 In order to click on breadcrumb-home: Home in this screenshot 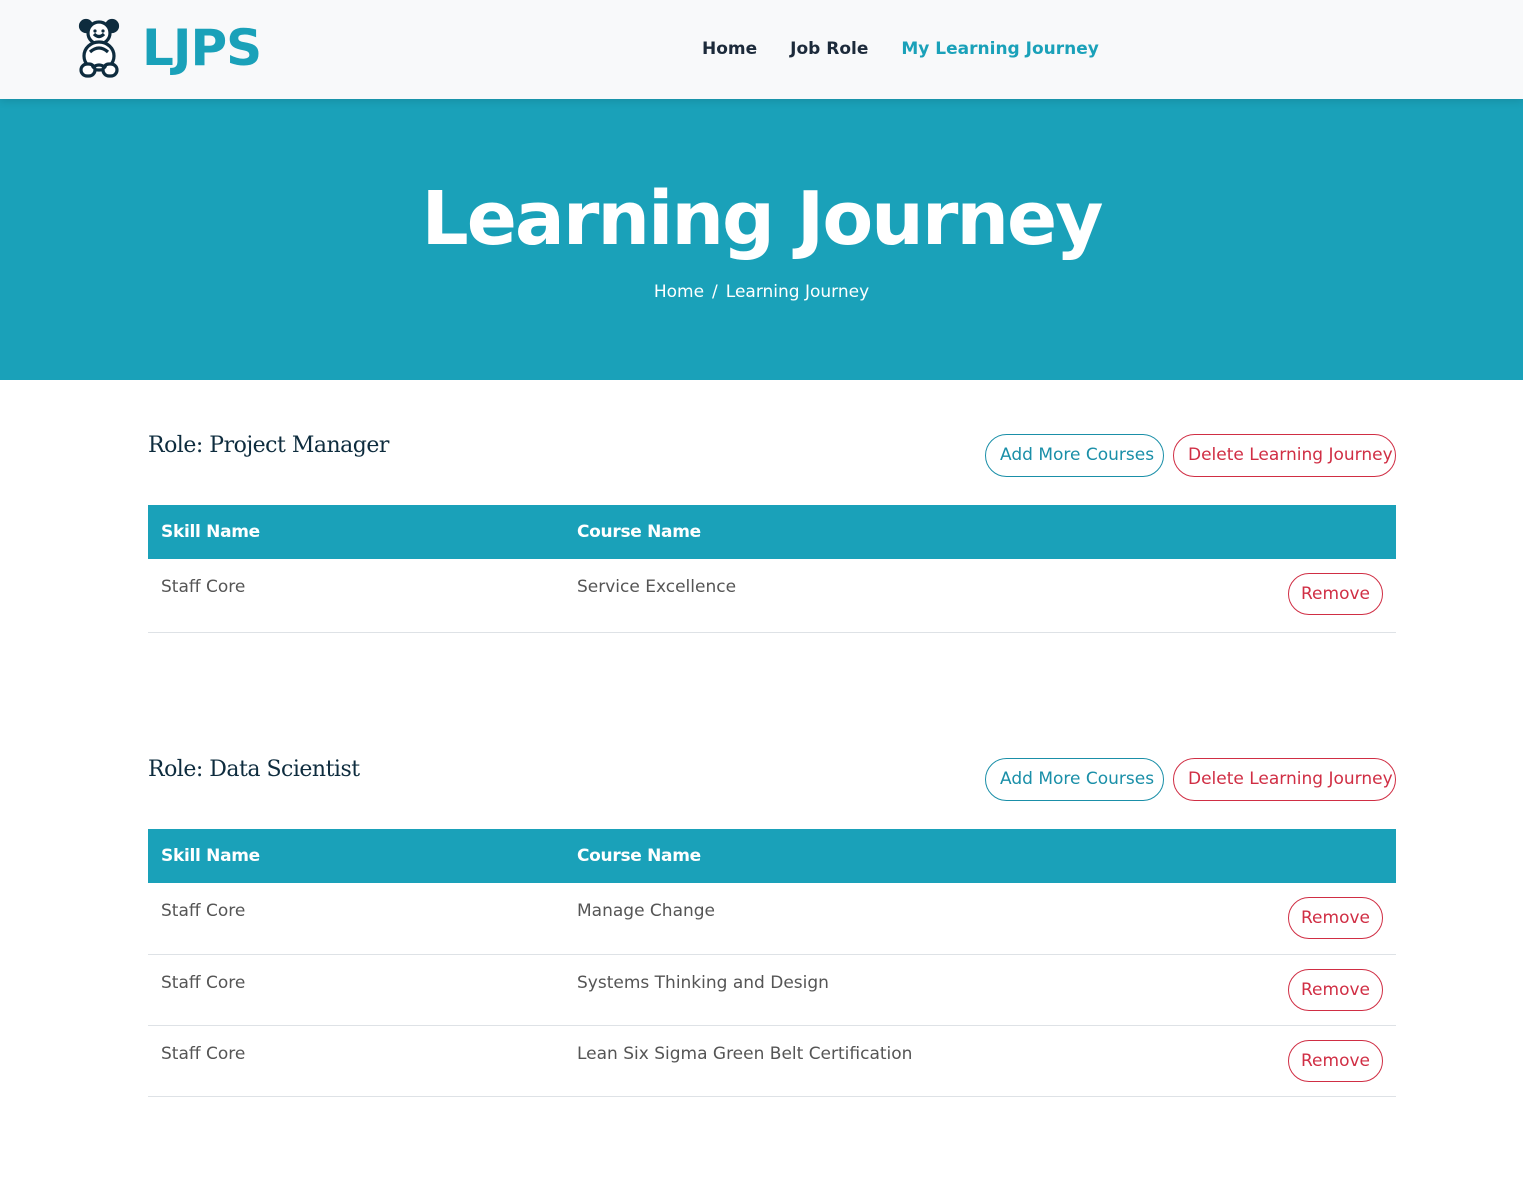, I will do `click(679, 292)`.